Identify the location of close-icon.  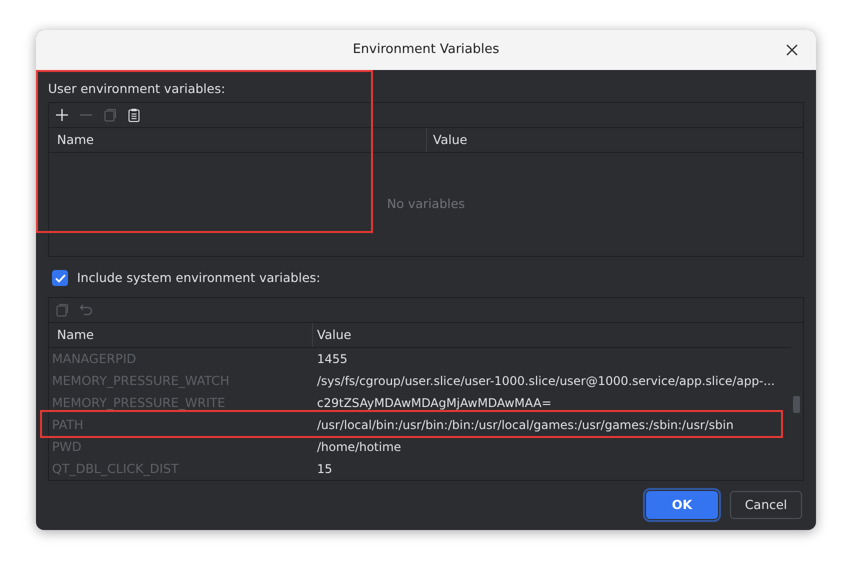
(792, 50).